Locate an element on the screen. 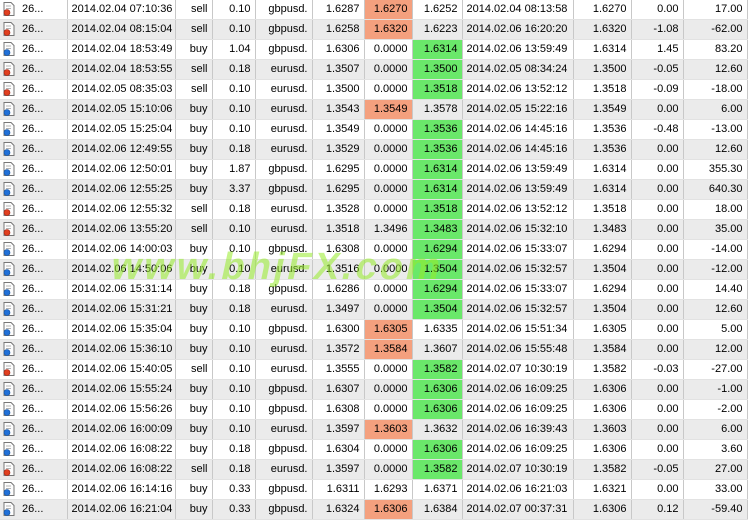 Image resolution: width=749 pixels, height=521 pixels. close-price-cell: 1.3536 is located at coordinates (602, 149).